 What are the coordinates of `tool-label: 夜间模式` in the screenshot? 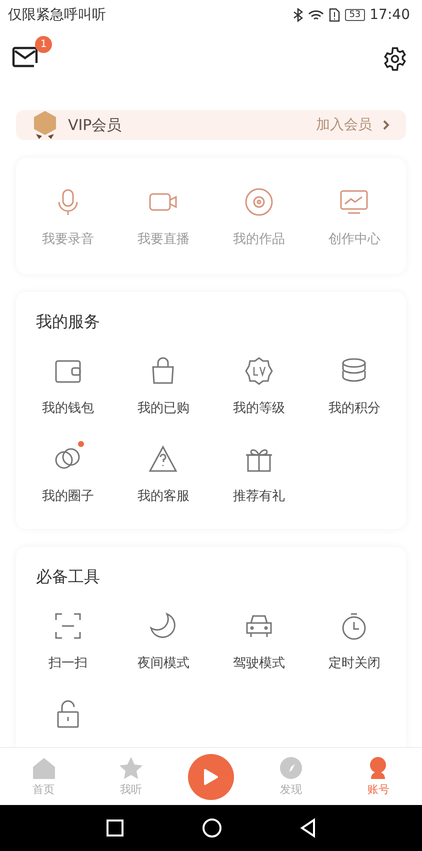 It's located at (163, 663).